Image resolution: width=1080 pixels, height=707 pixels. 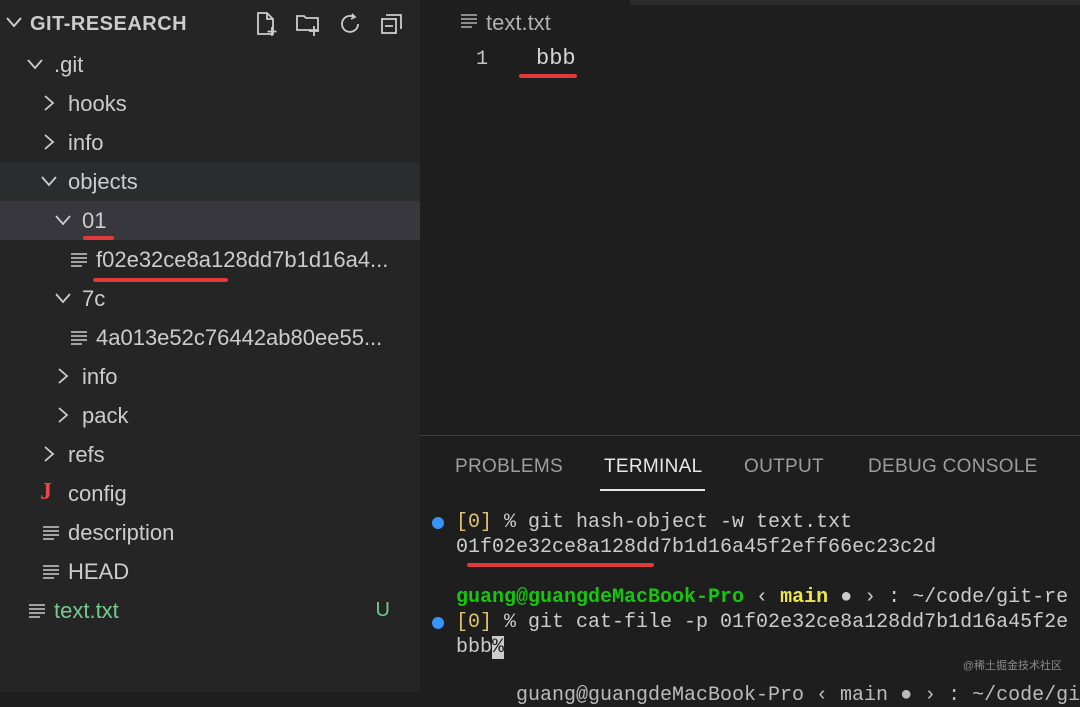 What do you see at coordinates (97, 493) in the screenshot?
I see `tree-item-label: config` at bounding box center [97, 493].